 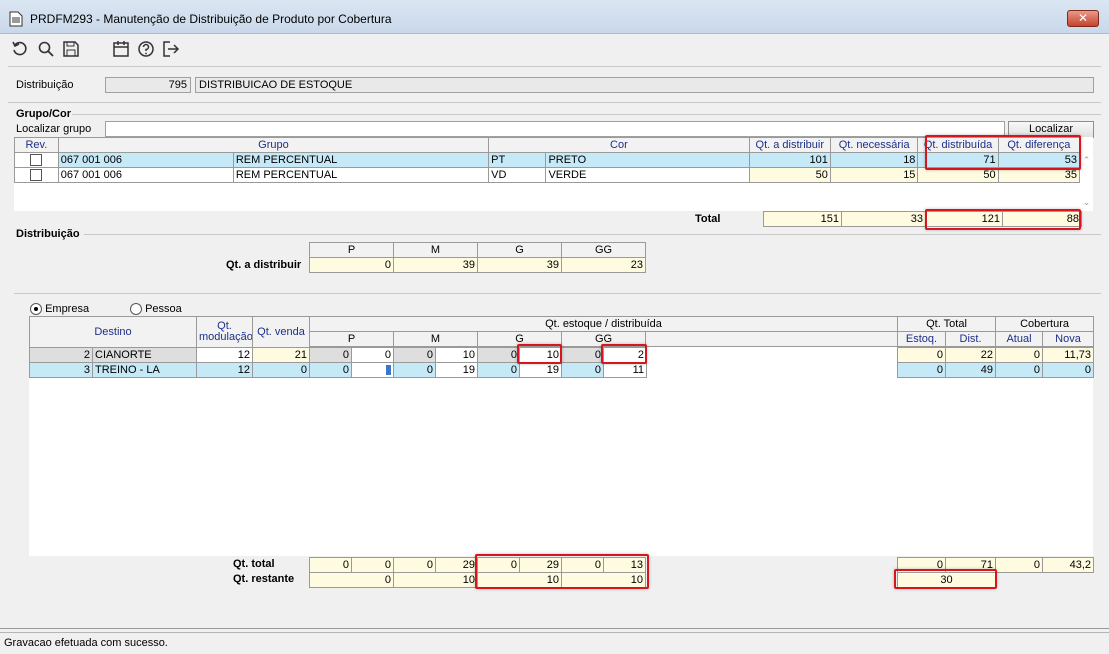 What do you see at coordinates (970, 370) in the screenshot?
I see `dist-cell: 49` at bounding box center [970, 370].